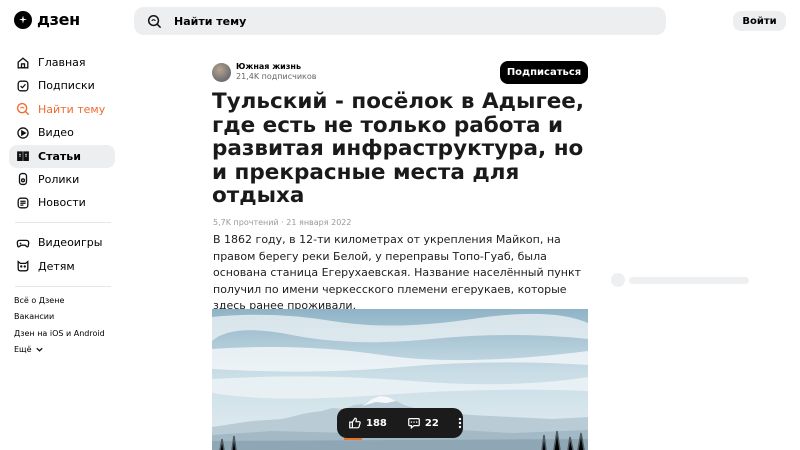 The height and width of the screenshot is (450, 800). Describe the element at coordinates (59, 333) in the screenshot. I see `footer-link-apps: Дзен на iOS и Android` at that location.